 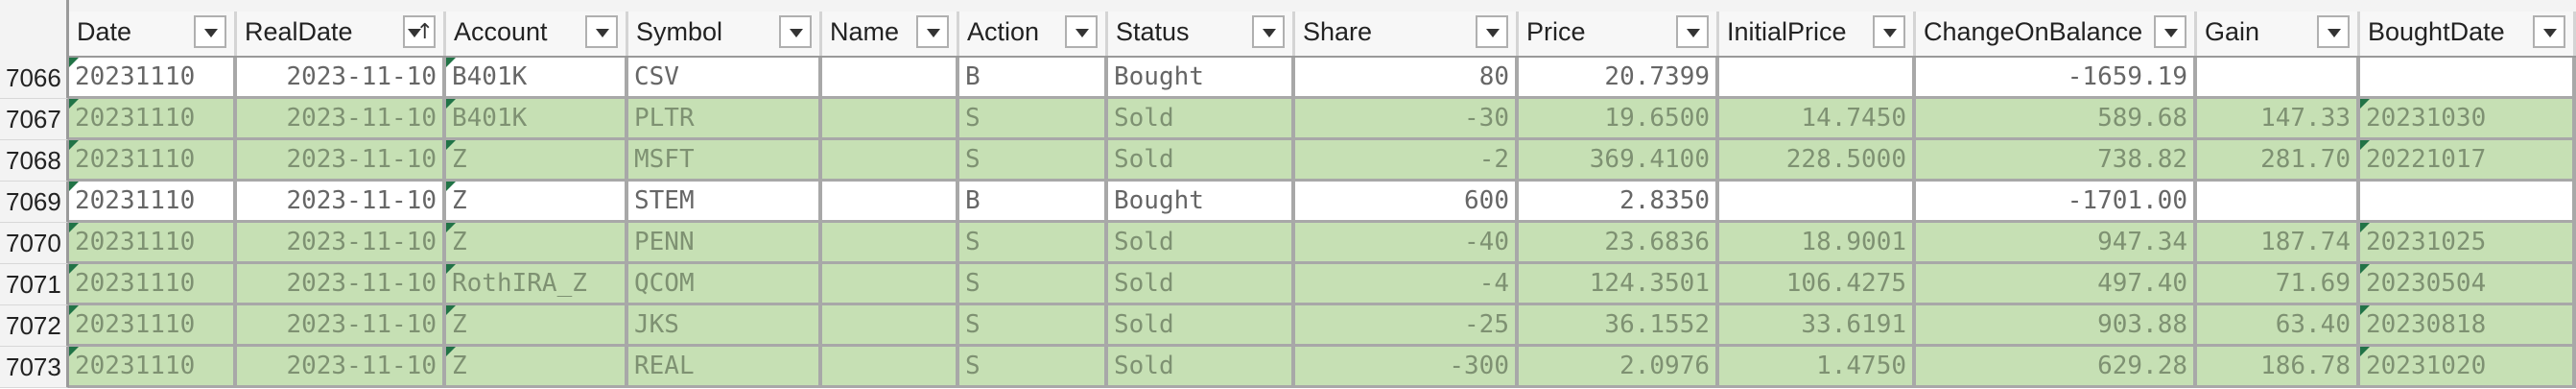 What do you see at coordinates (1407, 284) in the screenshot?
I see `cell-share: -4` at bounding box center [1407, 284].